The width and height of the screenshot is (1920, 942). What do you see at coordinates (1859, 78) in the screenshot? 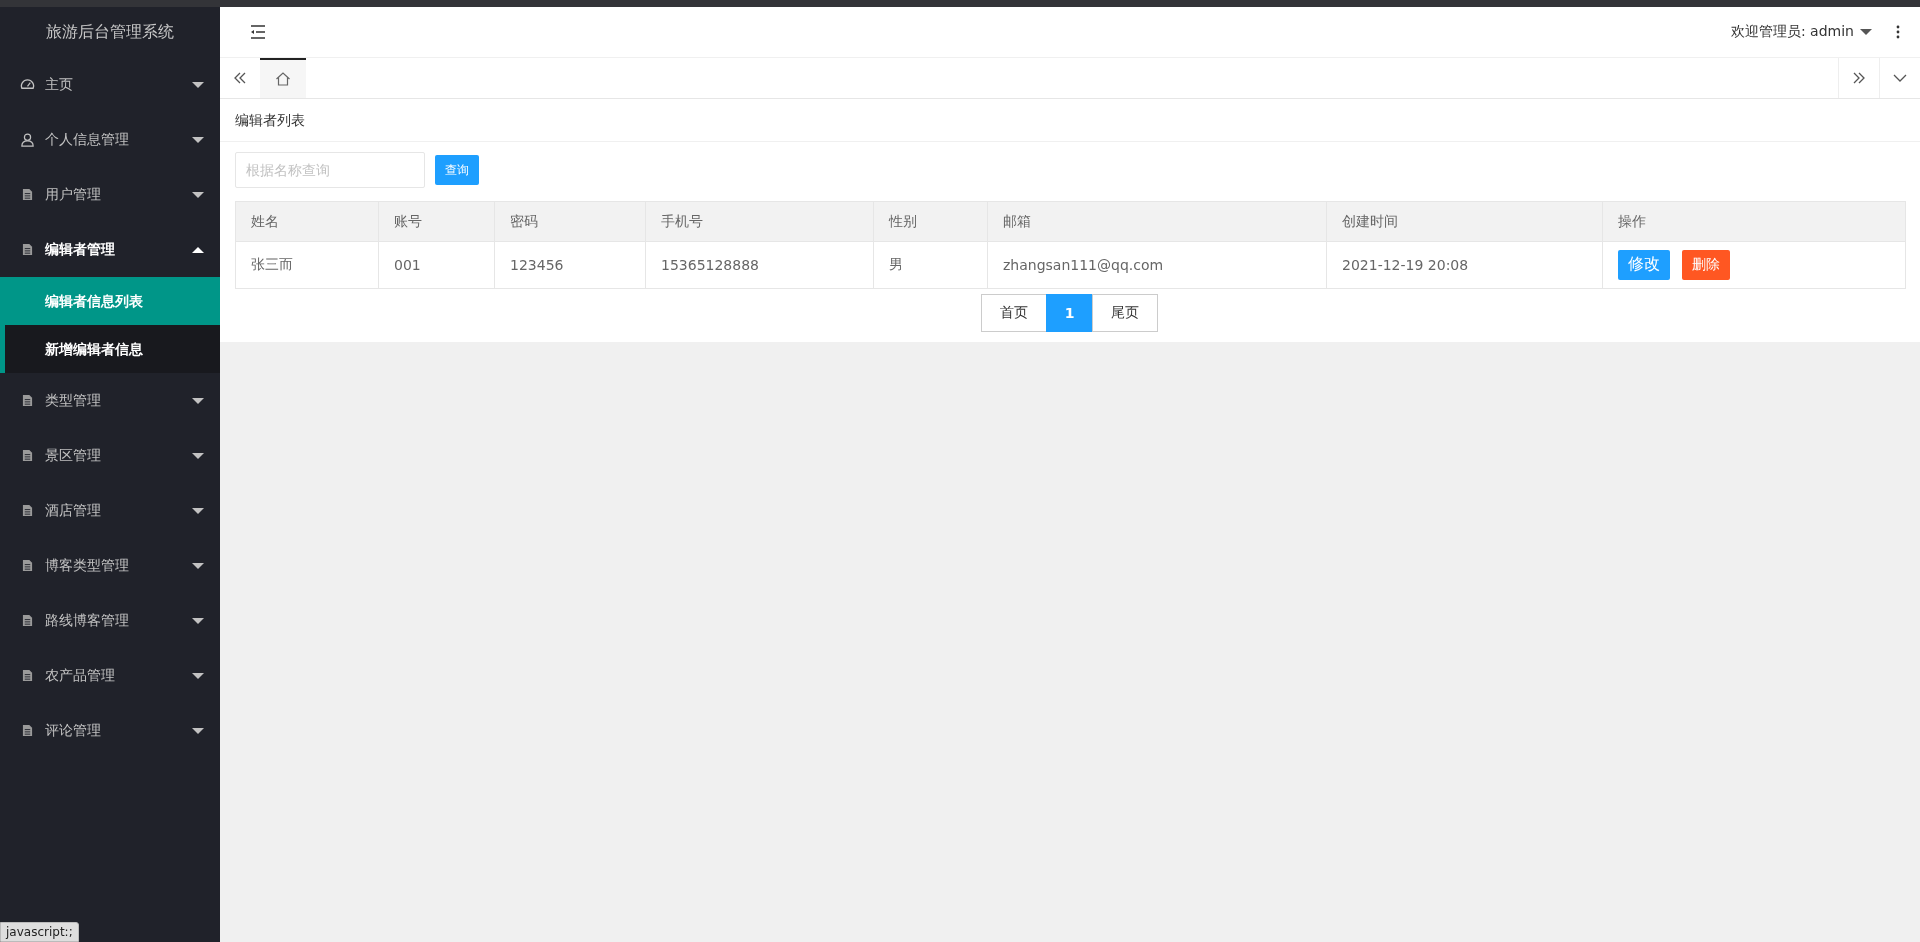
I see `double-chevron-right-icon` at bounding box center [1859, 78].